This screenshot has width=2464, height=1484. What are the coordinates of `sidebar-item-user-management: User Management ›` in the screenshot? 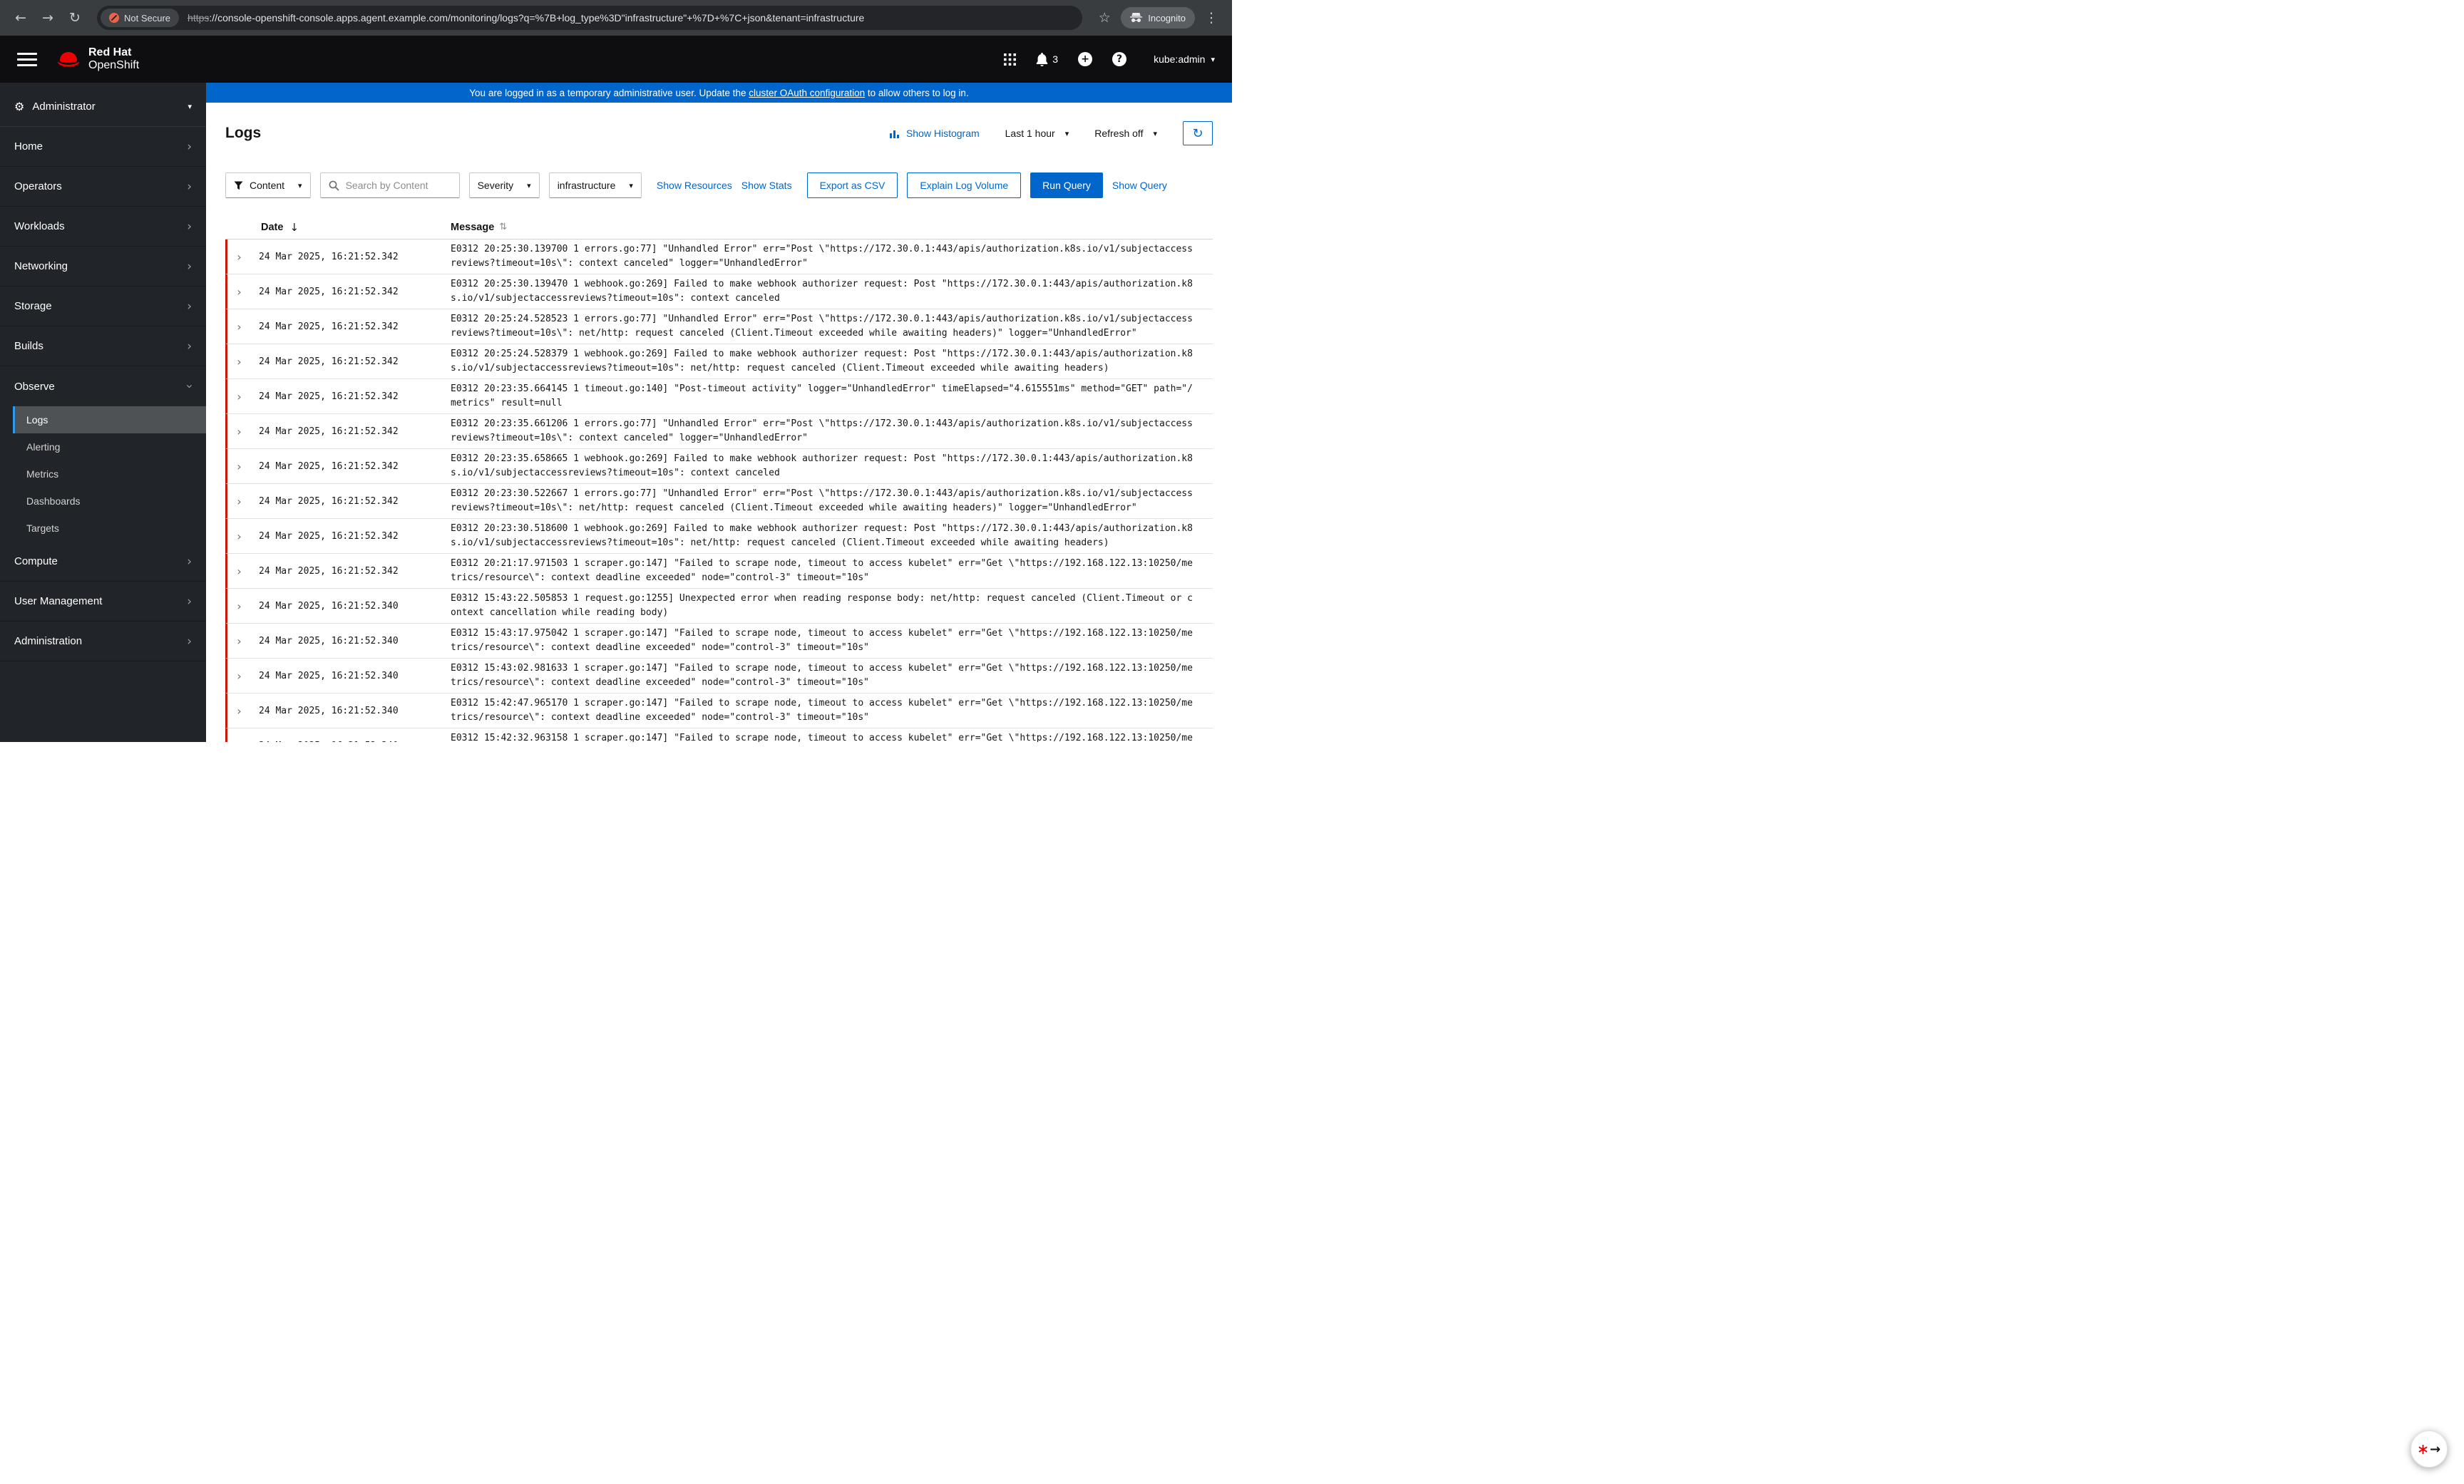 It's located at (103, 602).